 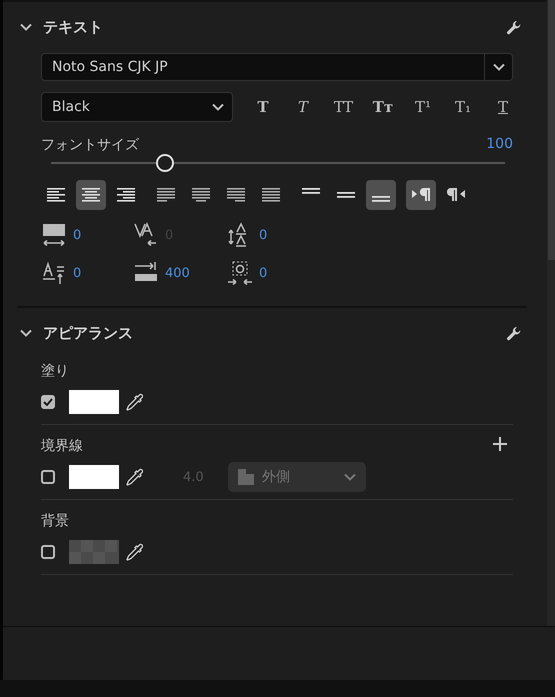 What do you see at coordinates (240, 273) in the screenshot?
I see `character-spacing-icon` at bounding box center [240, 273].